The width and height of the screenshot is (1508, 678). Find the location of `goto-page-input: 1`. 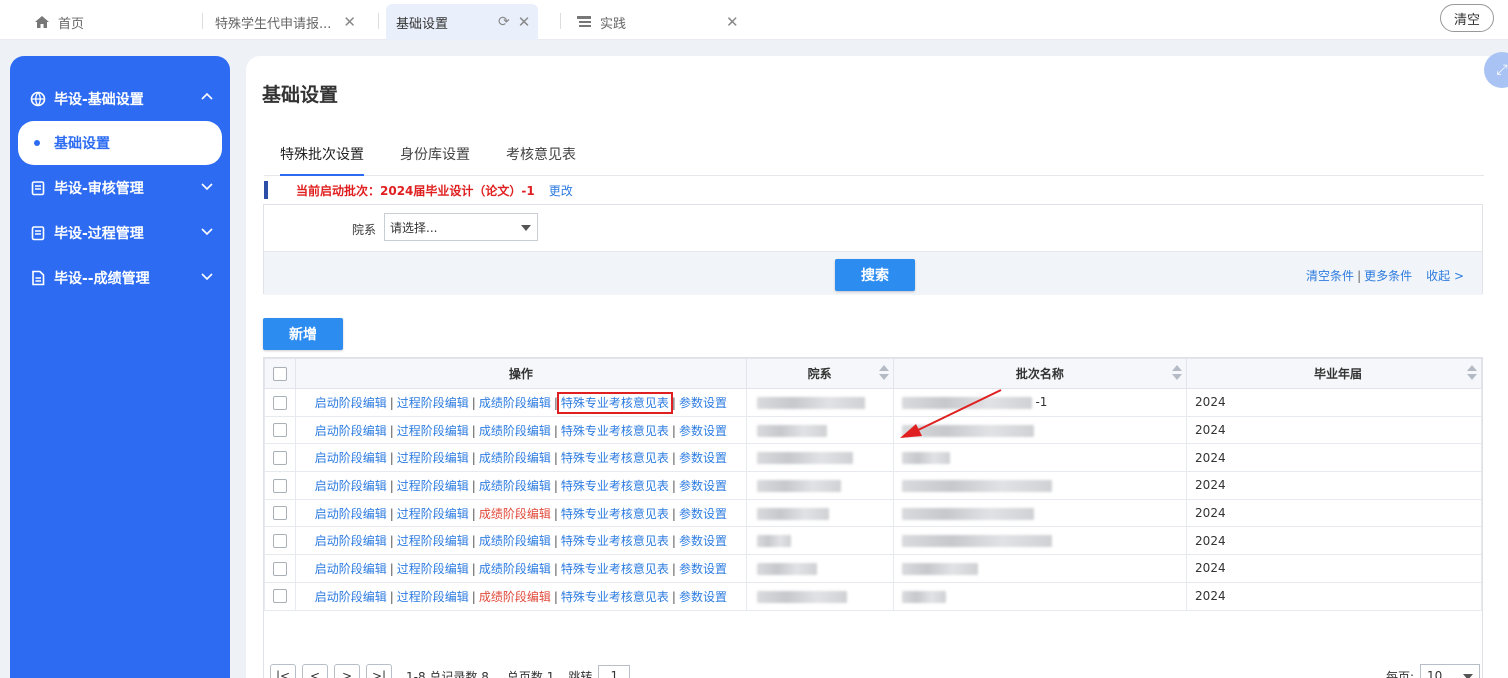

goto-page-input: 1 is located at coordinates (614, 671).